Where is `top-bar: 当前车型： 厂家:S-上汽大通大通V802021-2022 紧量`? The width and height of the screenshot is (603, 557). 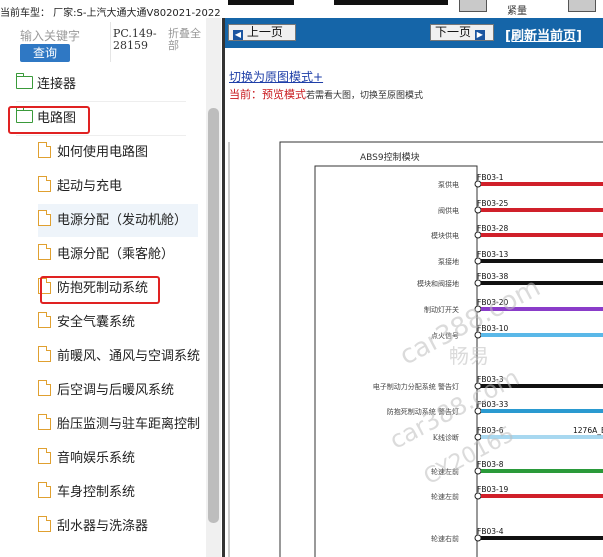
top-bar: 当前车型： 厂家:S-上汽大通大通V802021-2022 紧量 is located at coordinates (301, 9).